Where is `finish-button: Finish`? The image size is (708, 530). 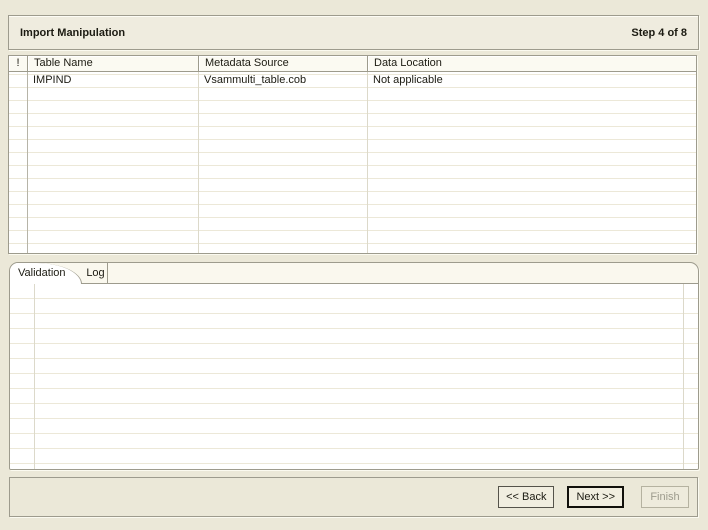
finish-button: Finish is located at coordinates (665, 497).